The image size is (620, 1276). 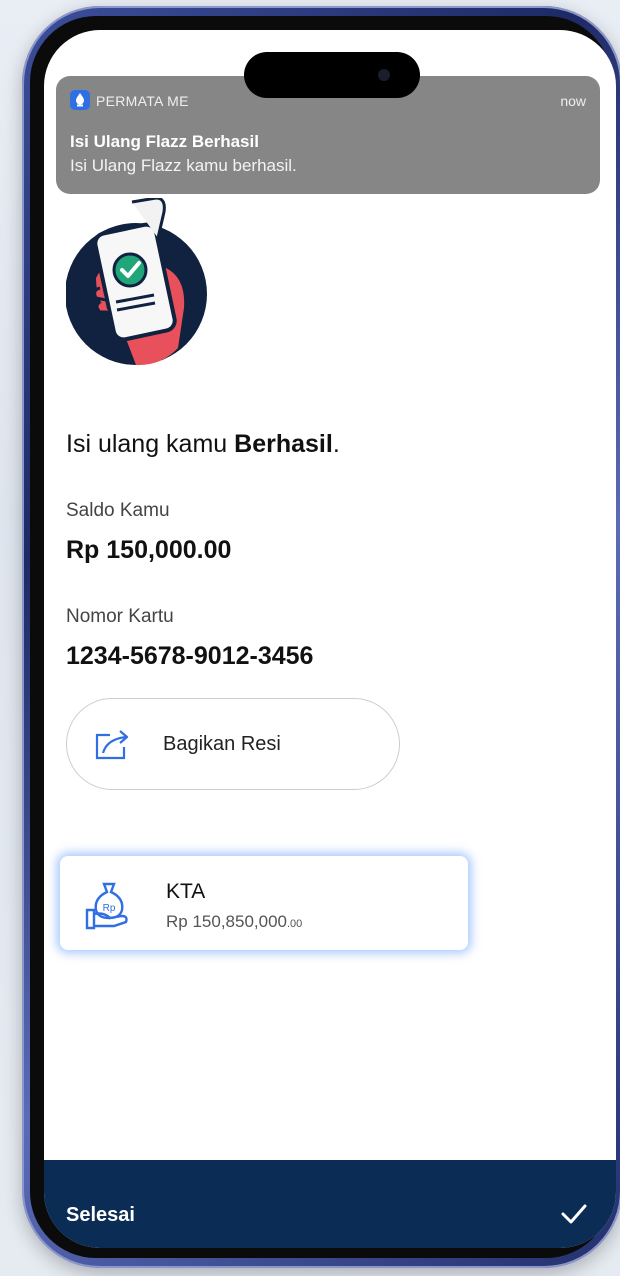 I want to click on money-bag-hand-icon: Rp, so click(x=106, y=906).